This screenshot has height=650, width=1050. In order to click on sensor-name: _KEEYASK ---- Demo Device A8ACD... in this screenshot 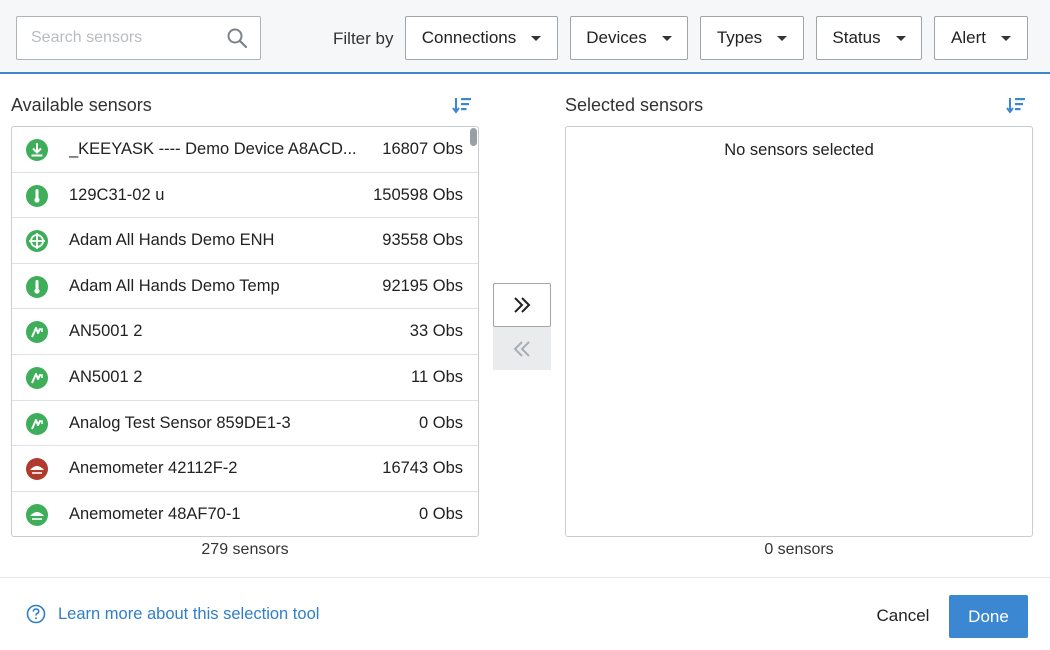, I will do `click(213, 149)`.